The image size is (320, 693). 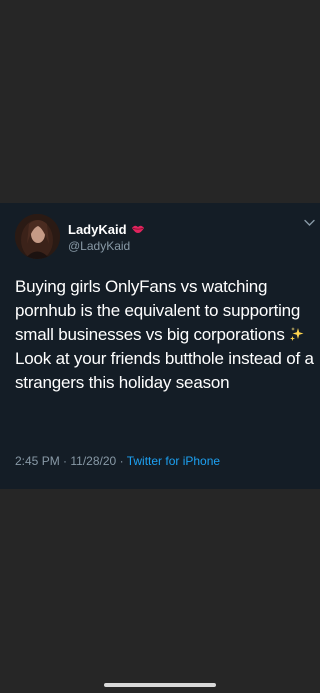 I want to click on sparkles-icon, so click(x=297, y=334).